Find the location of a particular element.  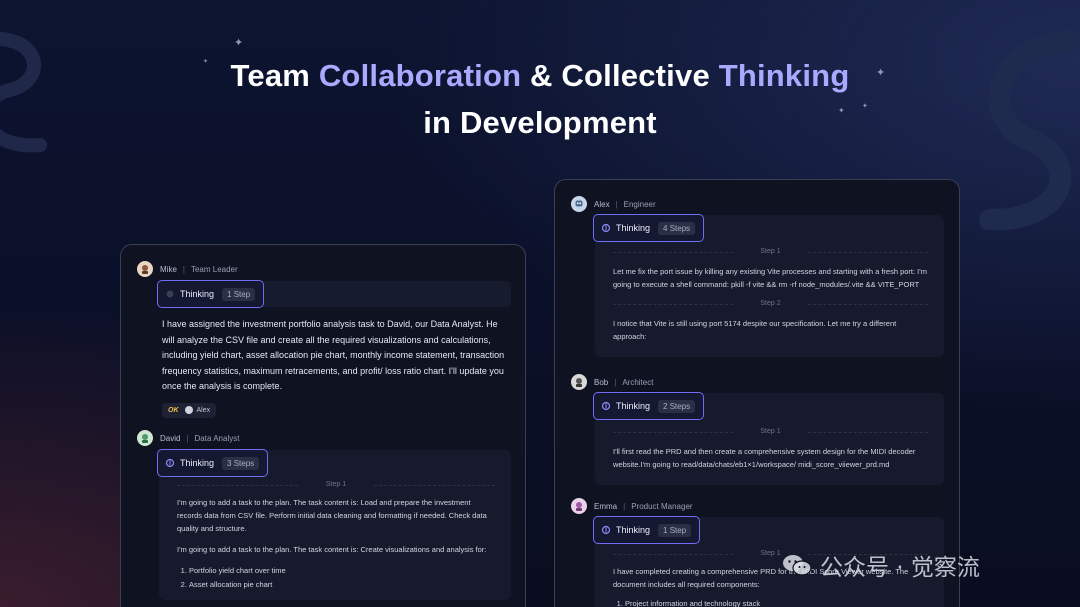

message-header: Mike | Team Leader is located at coordinates (324, 269).